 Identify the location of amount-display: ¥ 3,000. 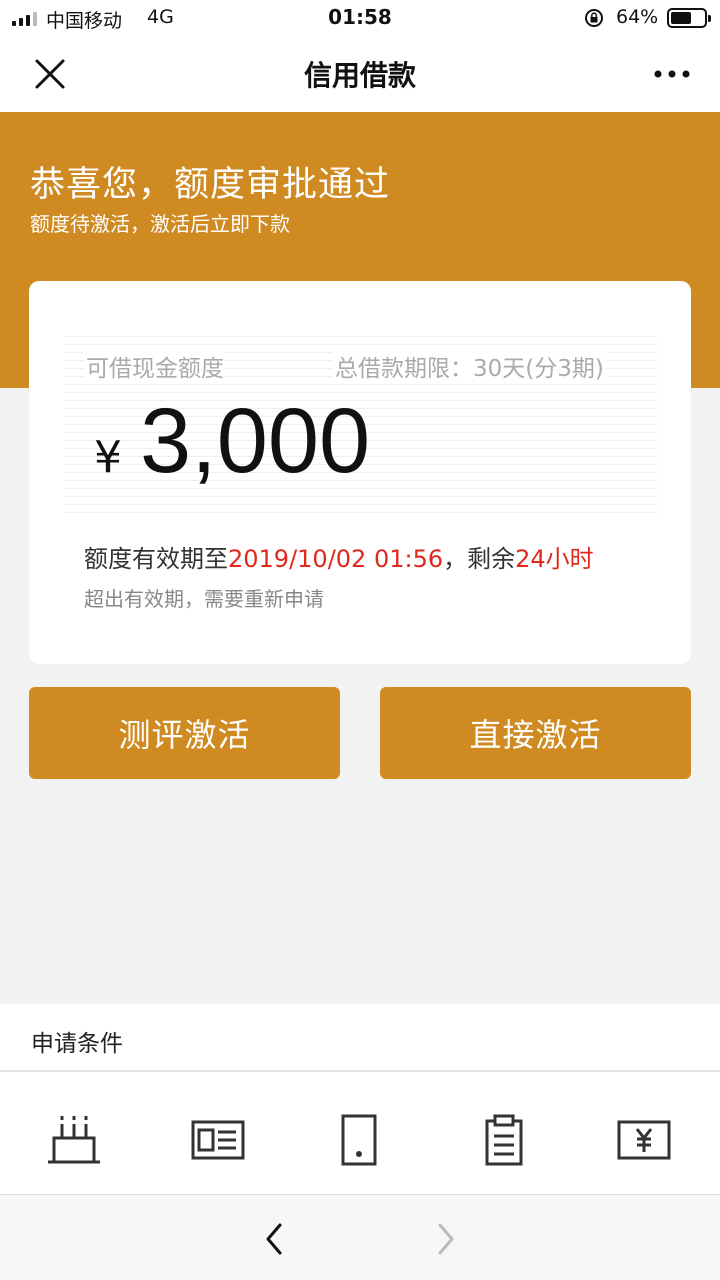
(232, 440).